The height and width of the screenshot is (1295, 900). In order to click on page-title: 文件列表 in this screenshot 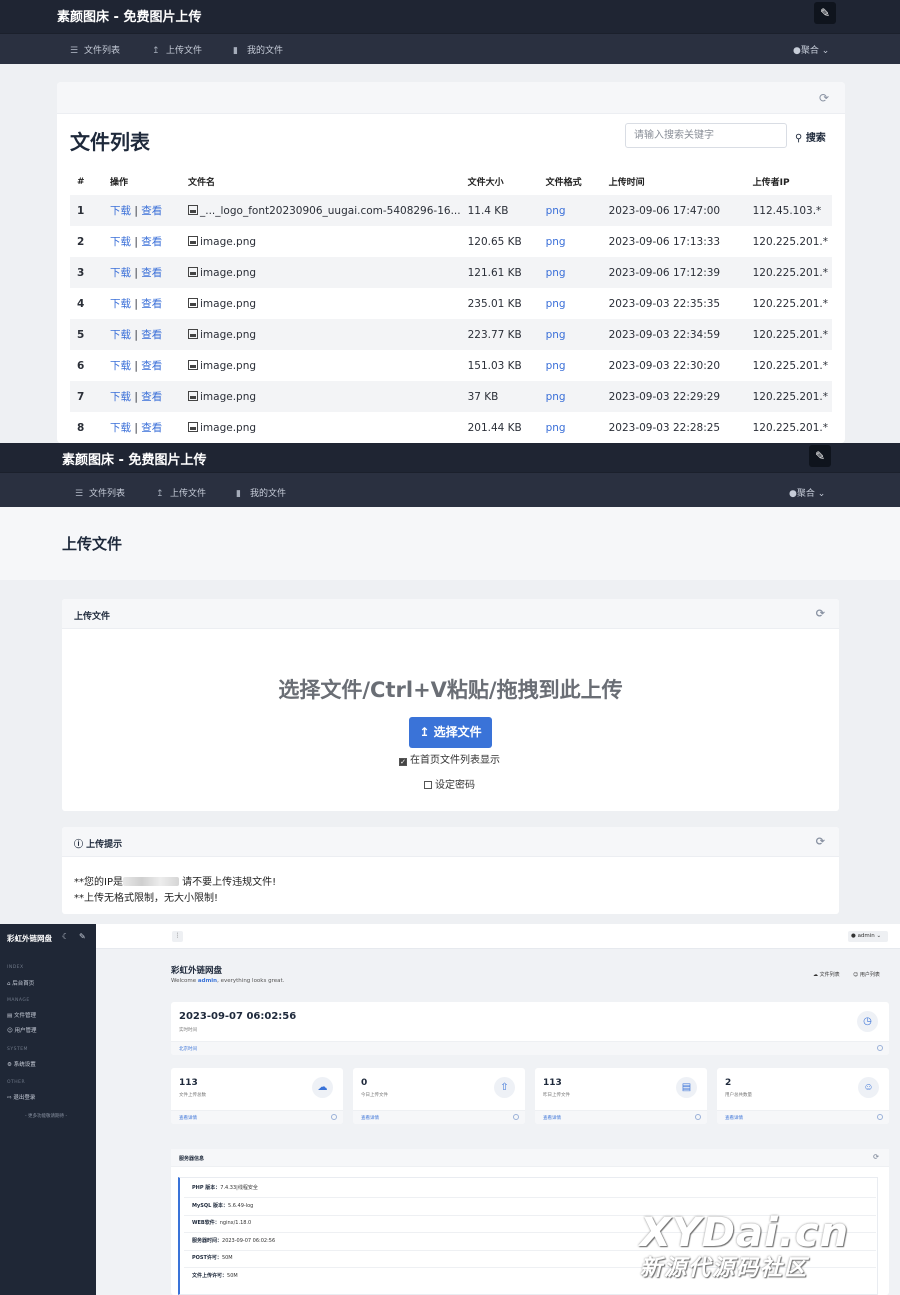, I will do `click(110, 142)`.